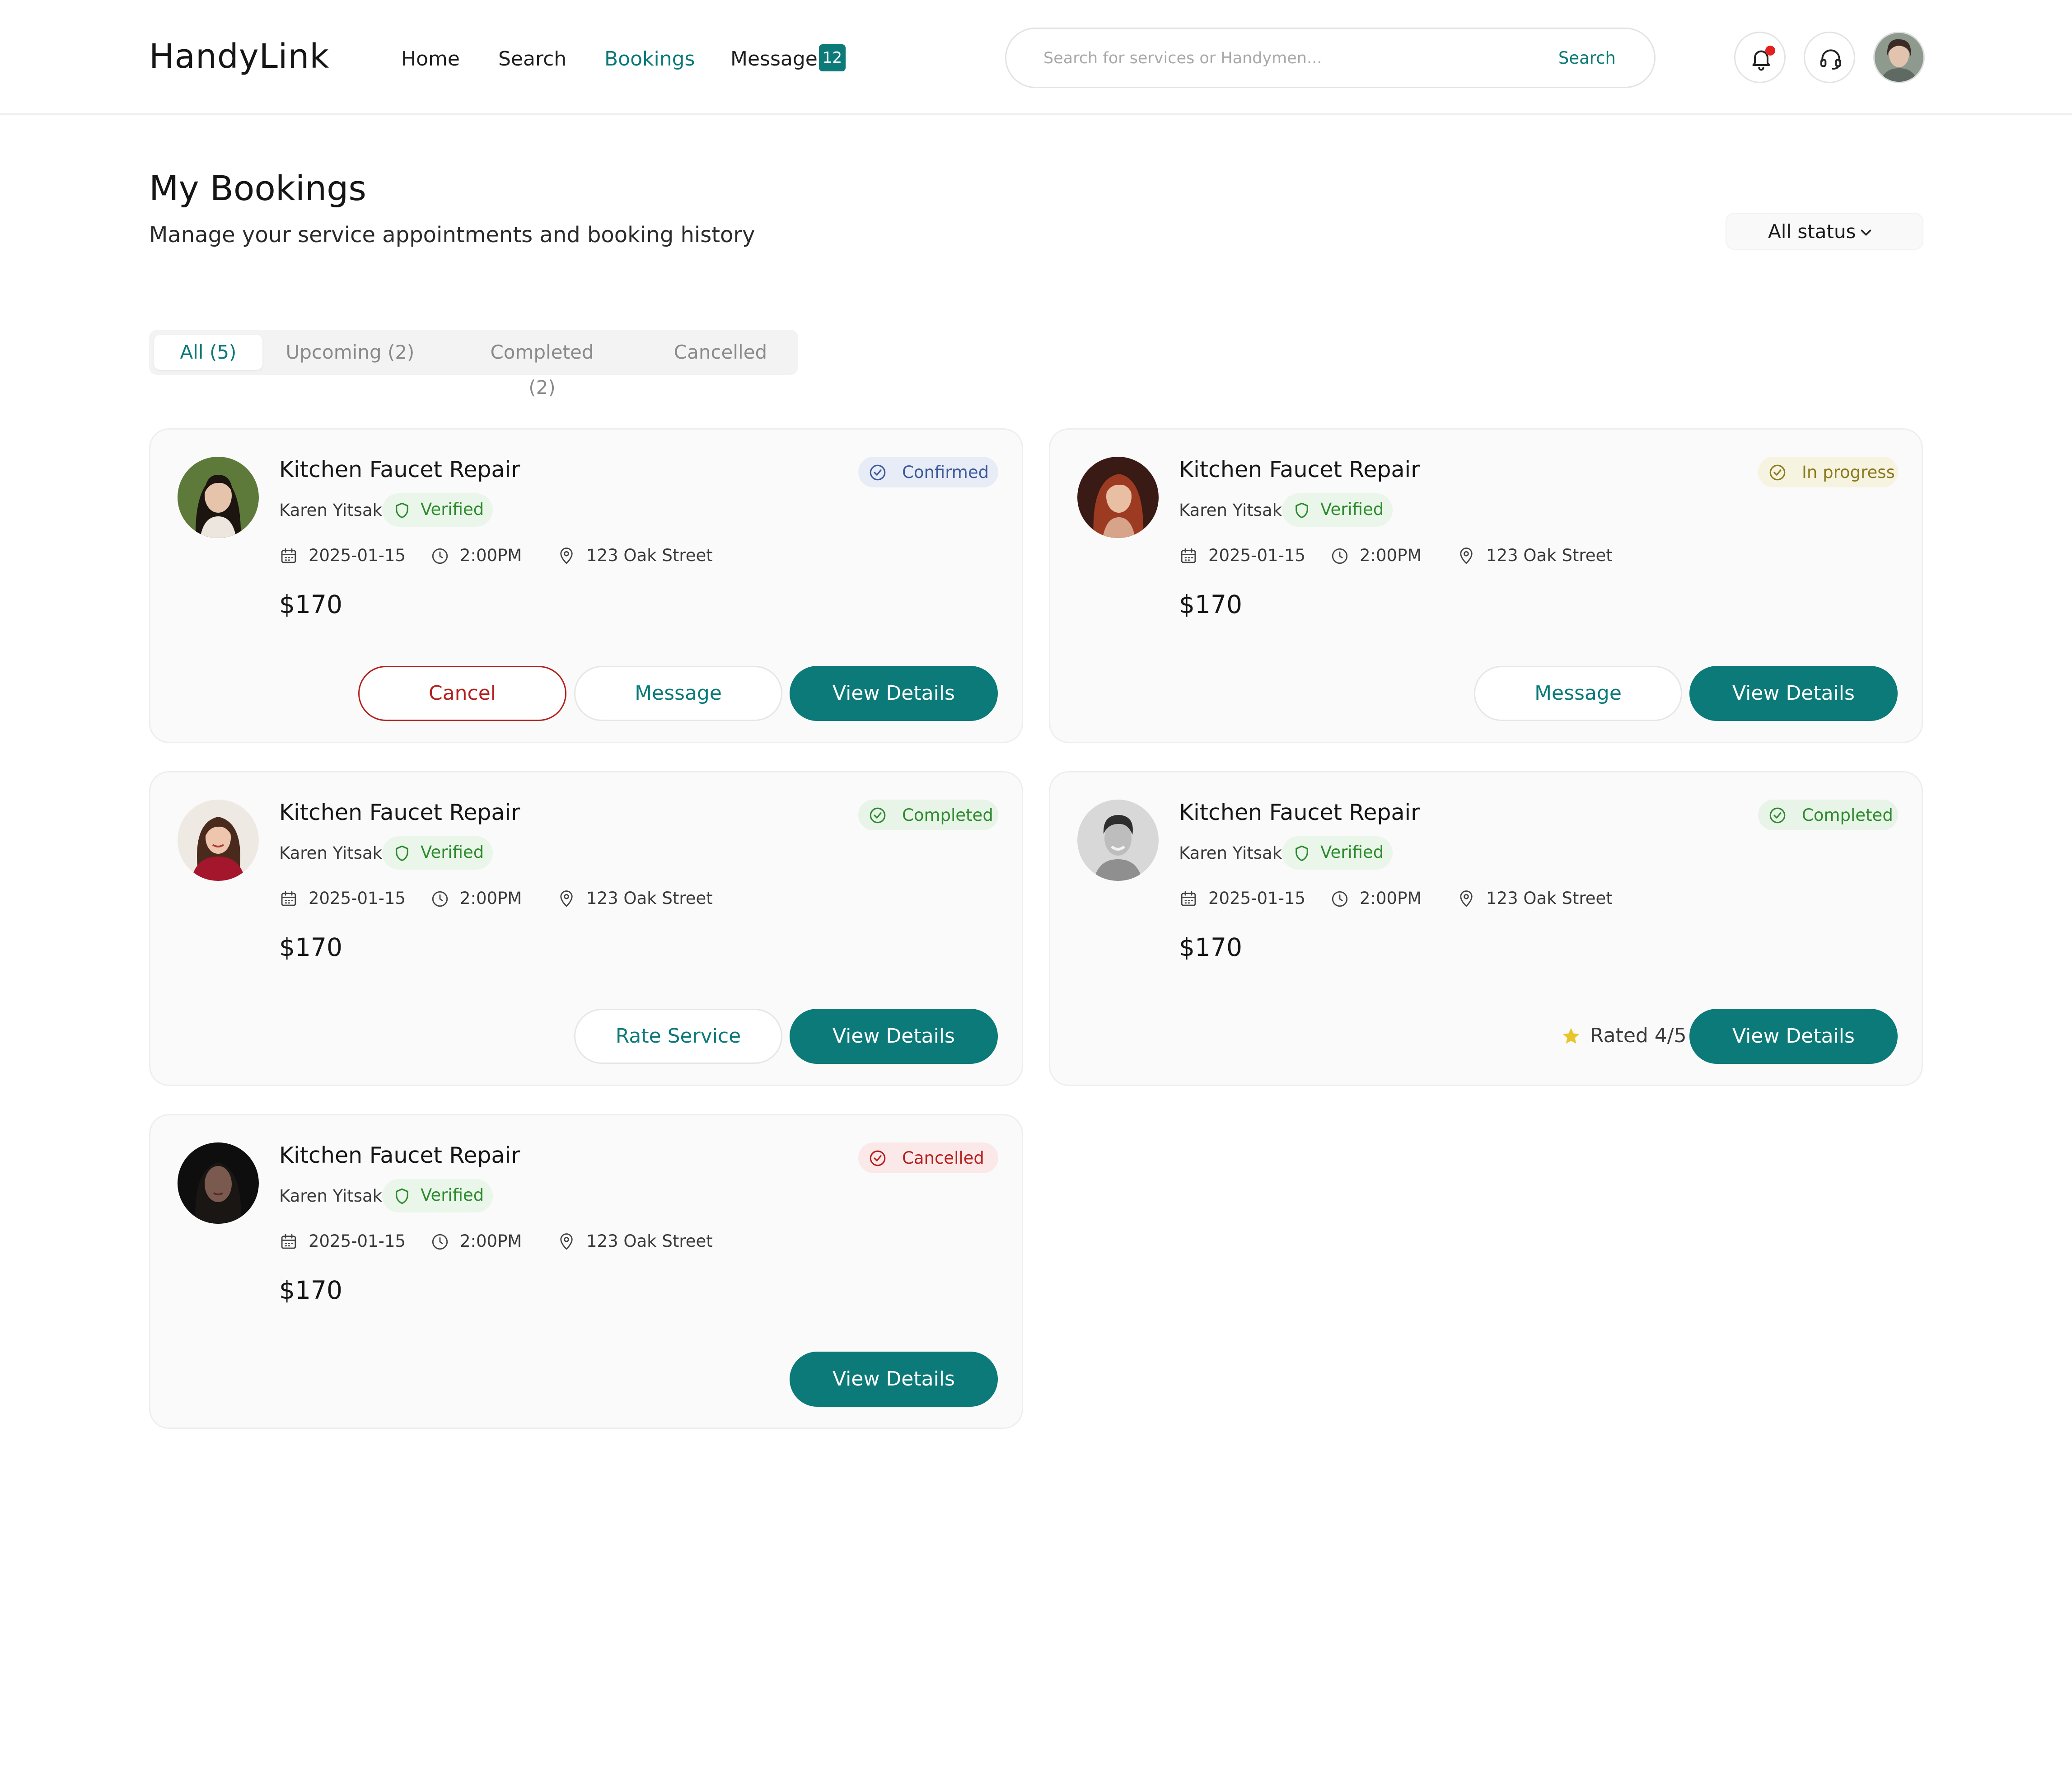 The image size is (2072, 1774). I want to click on status-filter-dropdown: All status, so click(1825, 232).